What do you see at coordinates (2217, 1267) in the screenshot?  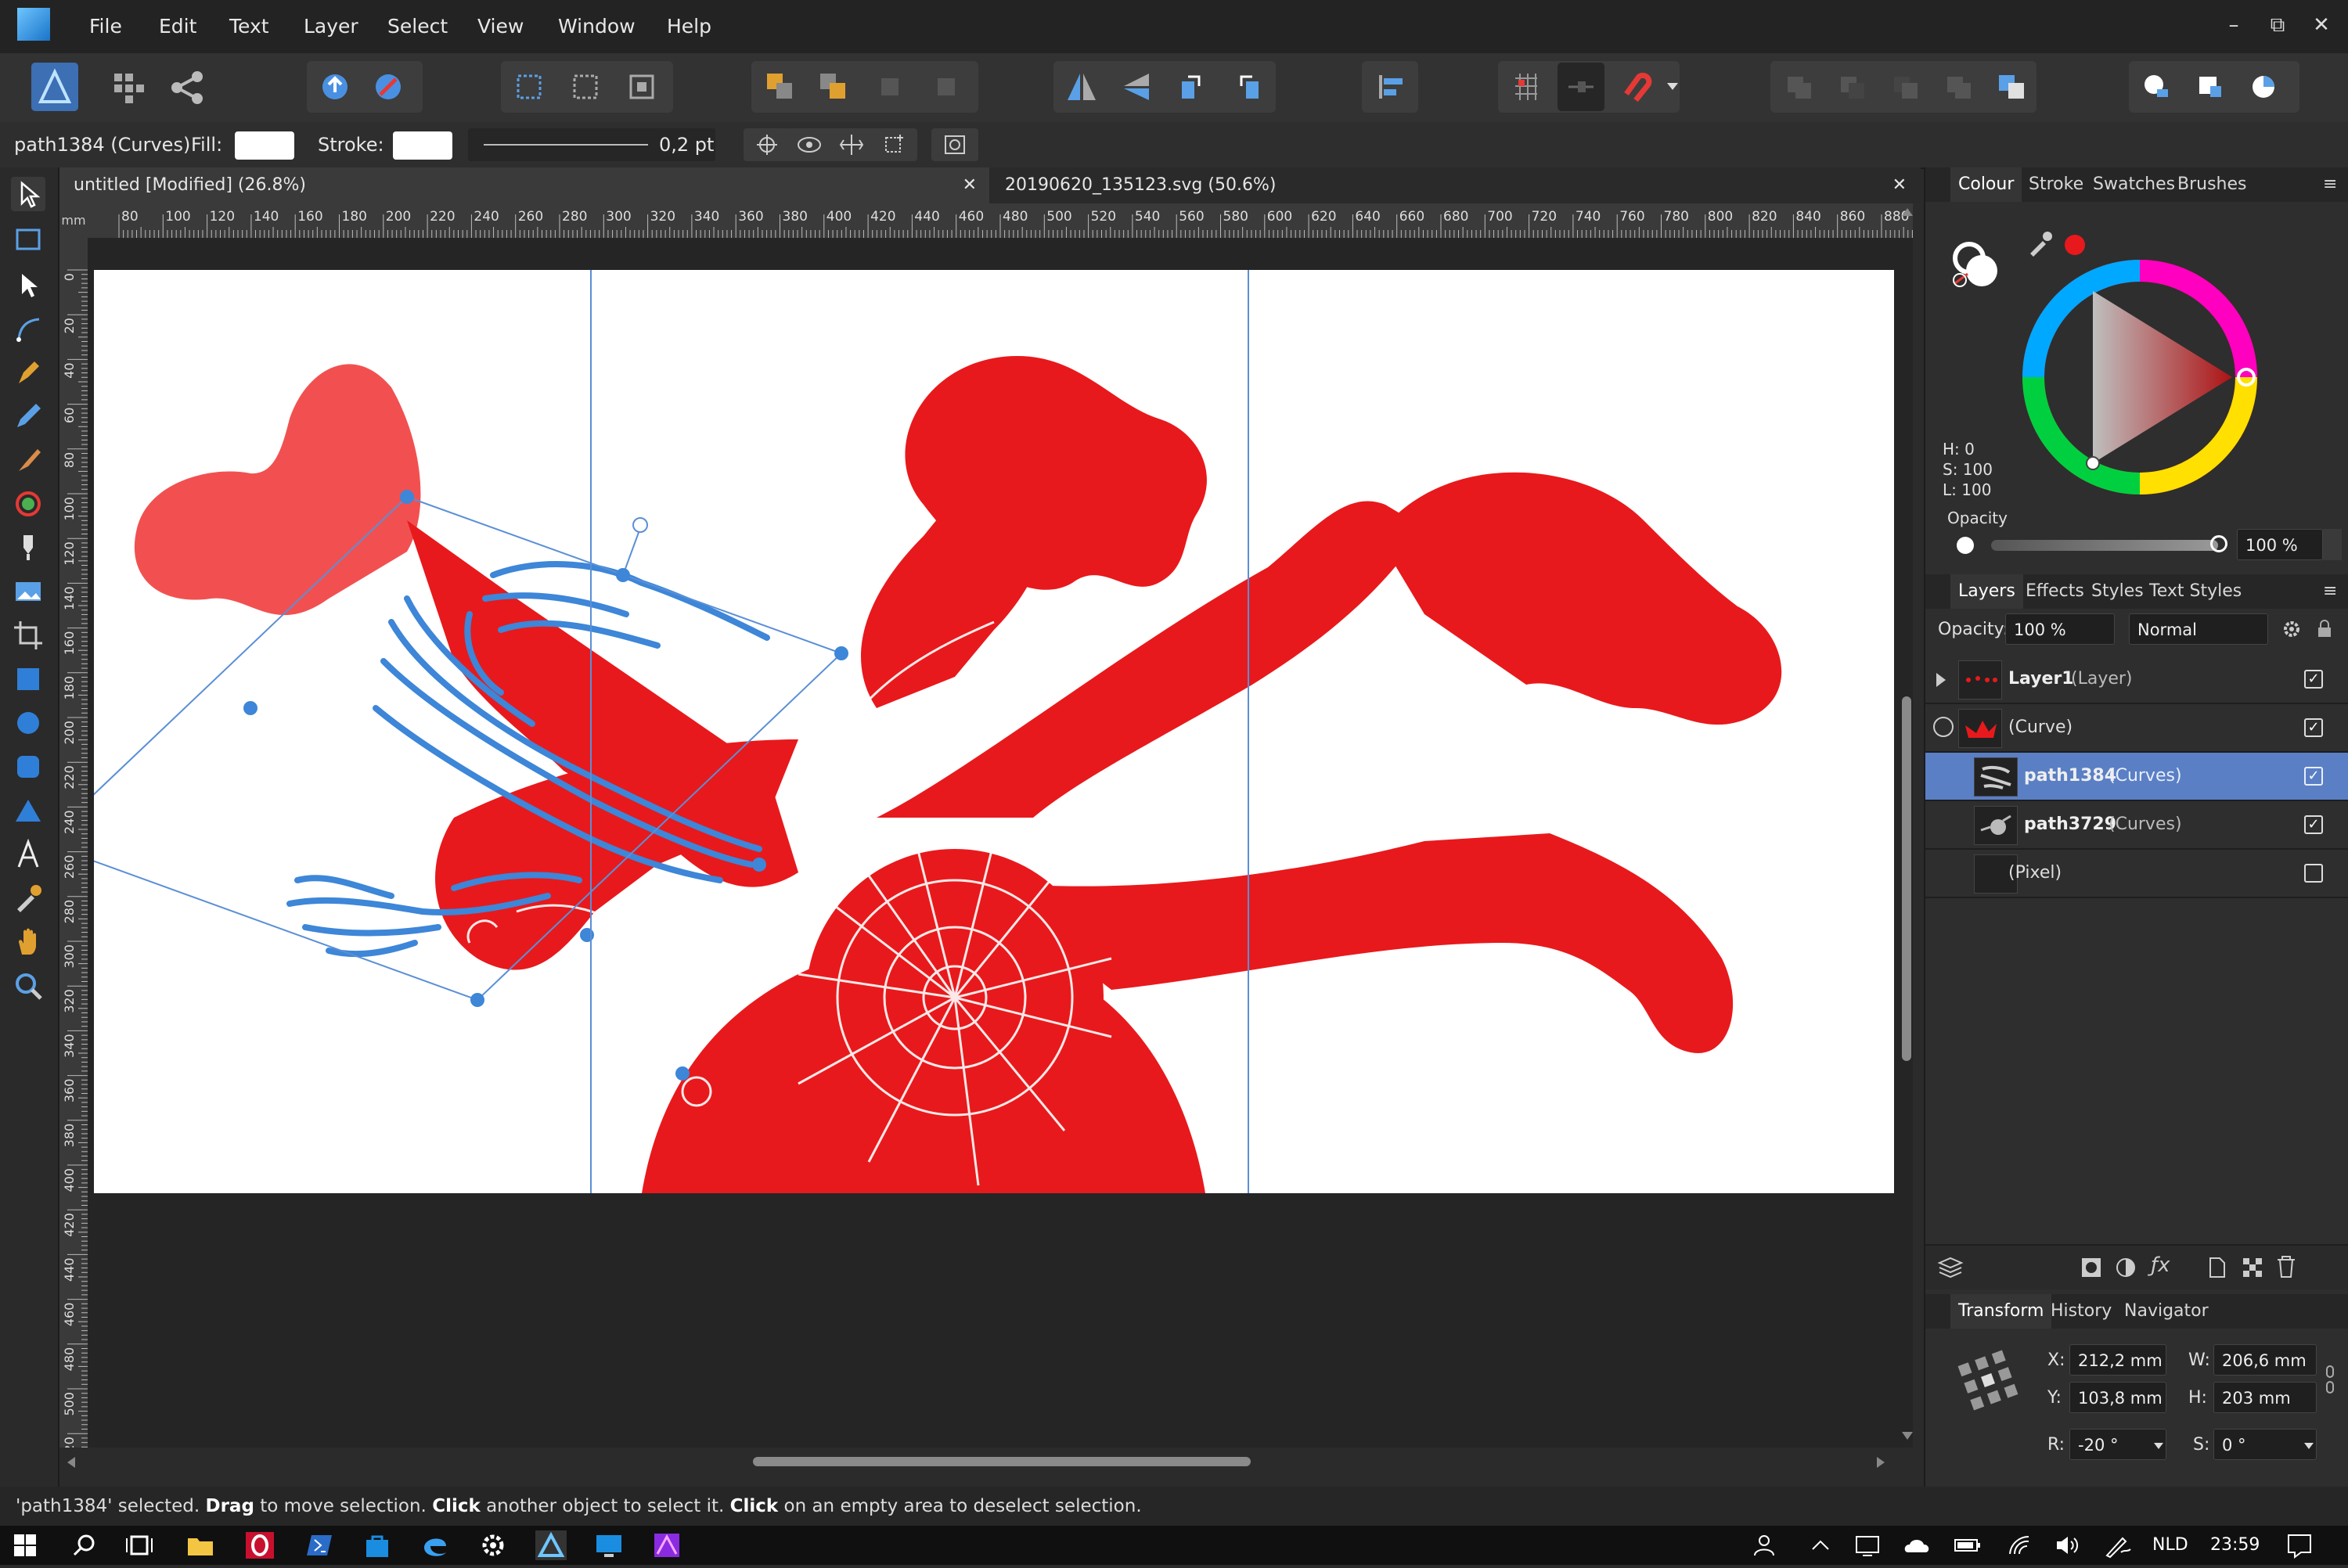 I see `add-layer-icon` at bounding box center [2217, 1267].